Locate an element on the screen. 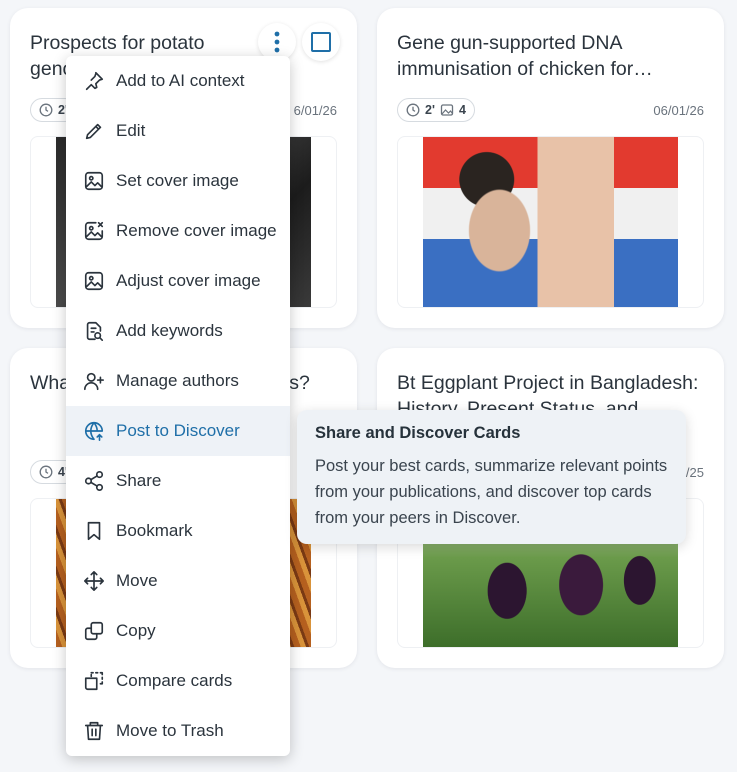 The width and height of the screenshot is (737, 772). menu-item-set-cover-image: Set cover image is located at coordinates (178, 181).